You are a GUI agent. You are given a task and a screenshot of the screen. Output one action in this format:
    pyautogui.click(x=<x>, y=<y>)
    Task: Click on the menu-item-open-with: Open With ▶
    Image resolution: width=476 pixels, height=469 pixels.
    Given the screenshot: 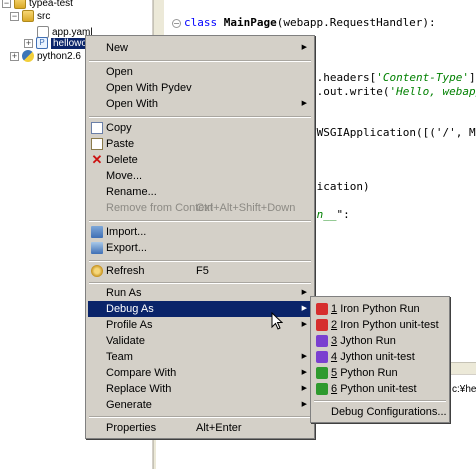 What is the action you would take?
    pyautogui.click(x=200, y=104)
    